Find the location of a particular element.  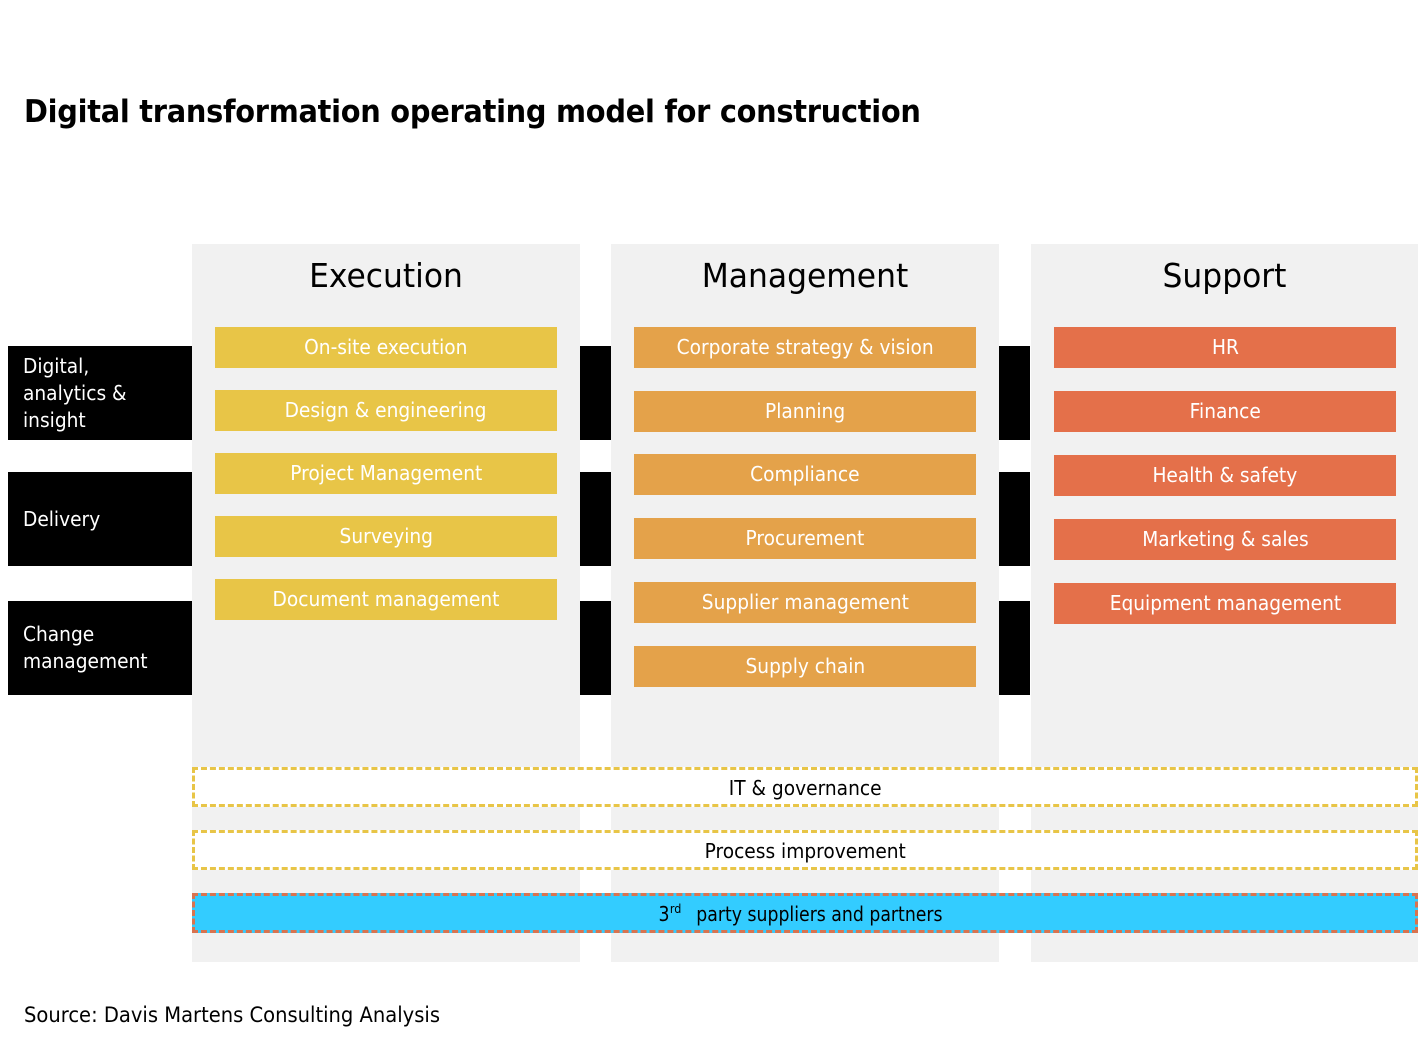

row-label-change: Change management is located at coordinates (100, 648).